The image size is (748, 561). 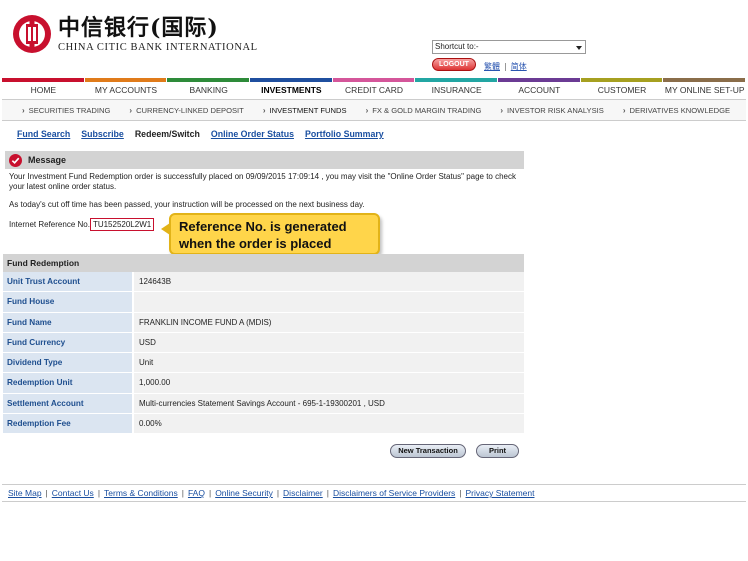 I want to click on footer-link-service-providers: Disclaimers of Service Providers, so click(x=394, y=493).